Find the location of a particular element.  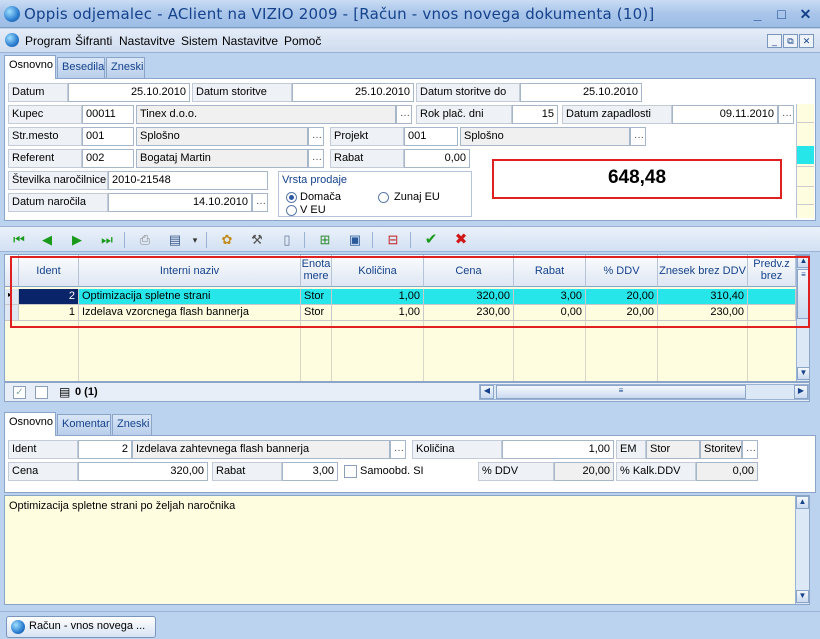

last-record-icon: ⏭ is located at coordinates (107, 240).